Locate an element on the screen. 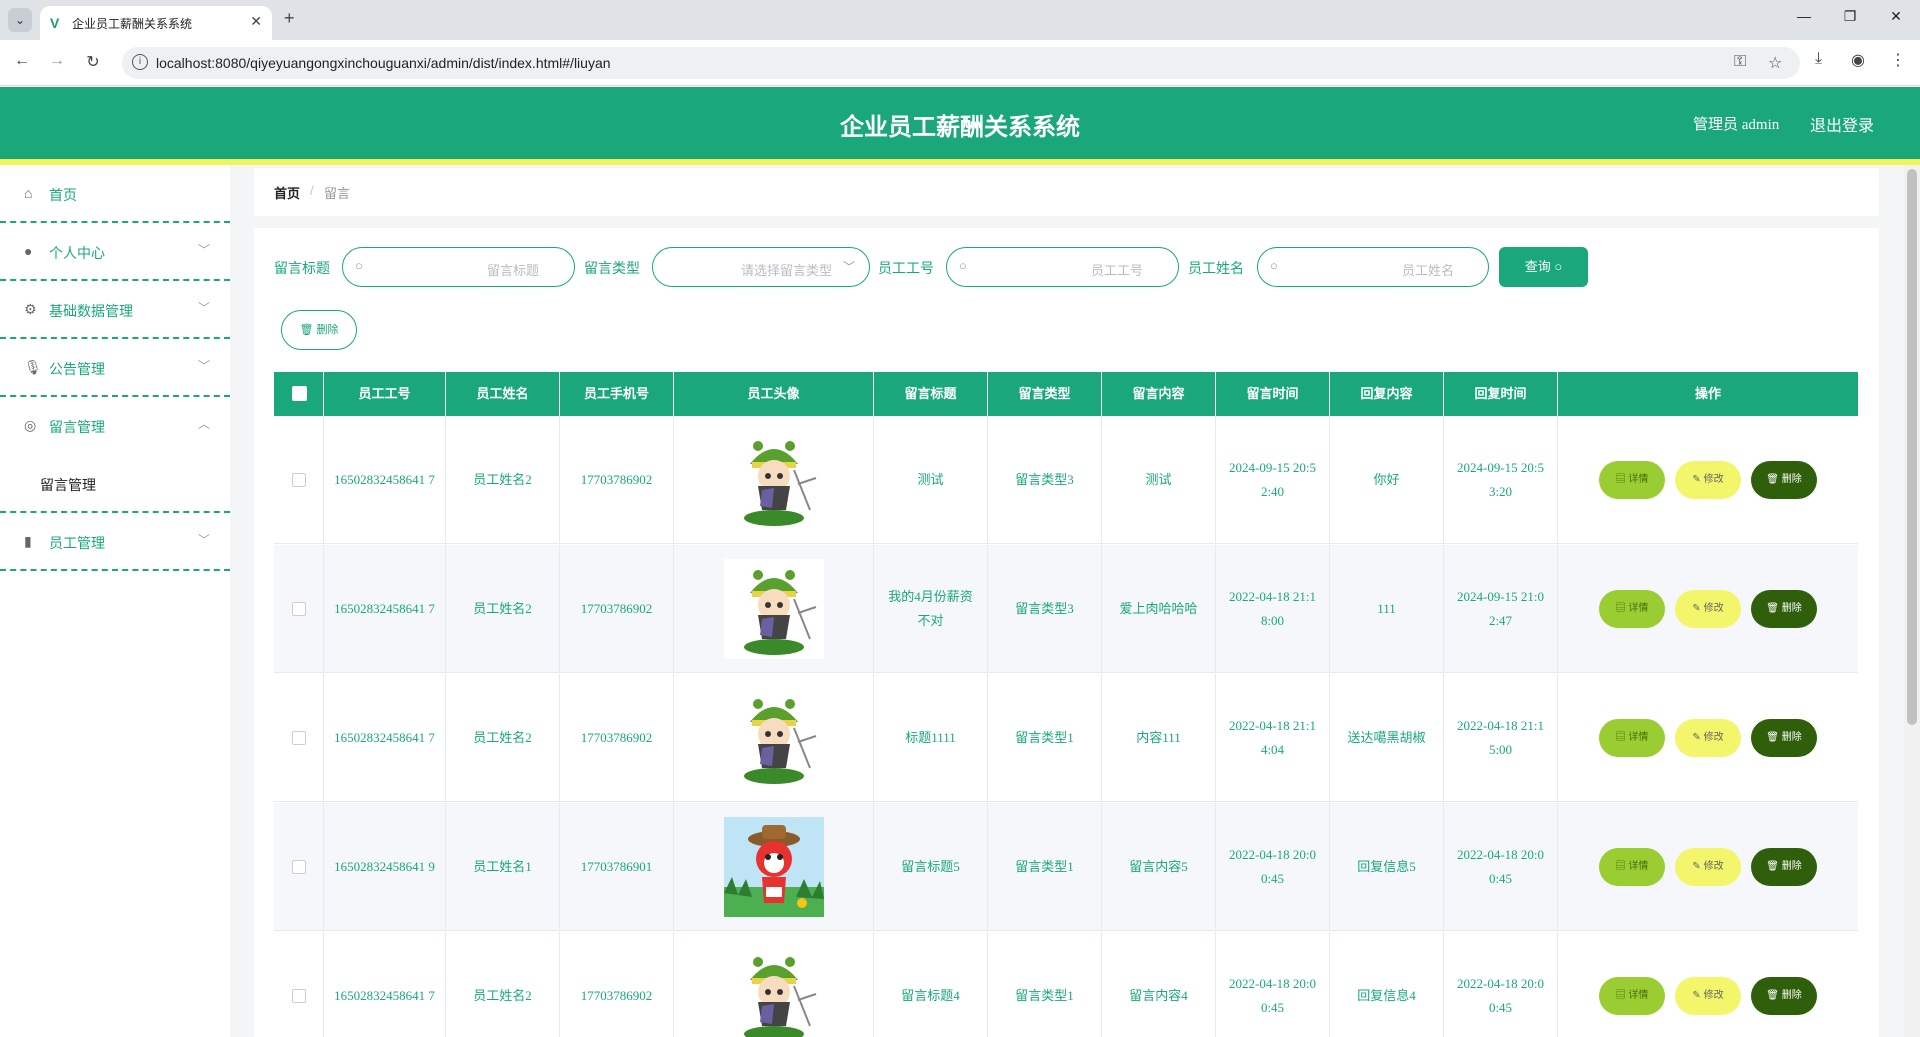 The height and width of the screenshot is (1037, 1920). sidebar-item-employee: ▮ 员工管理 ﹀ is located at coordinates (115, 542).